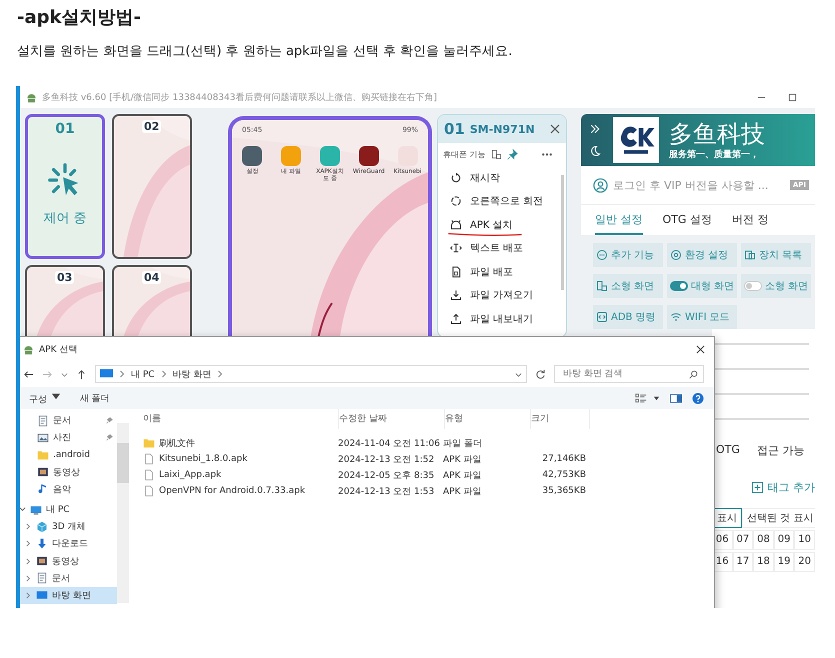 This screenshot has width=835, height=658. What do you see at coordinates (68, 527) in the screenshot?
I see `nav-item: 3D 개체` at bounding box center [68, 527].